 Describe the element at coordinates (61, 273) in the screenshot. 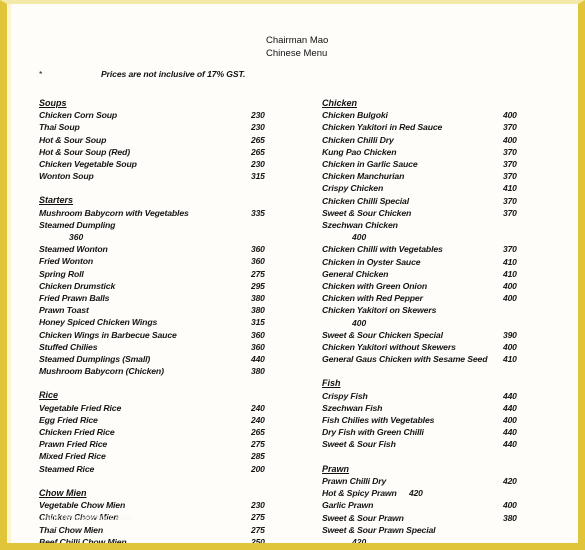

I see `menu-item-name: Spring Roll` at that location.